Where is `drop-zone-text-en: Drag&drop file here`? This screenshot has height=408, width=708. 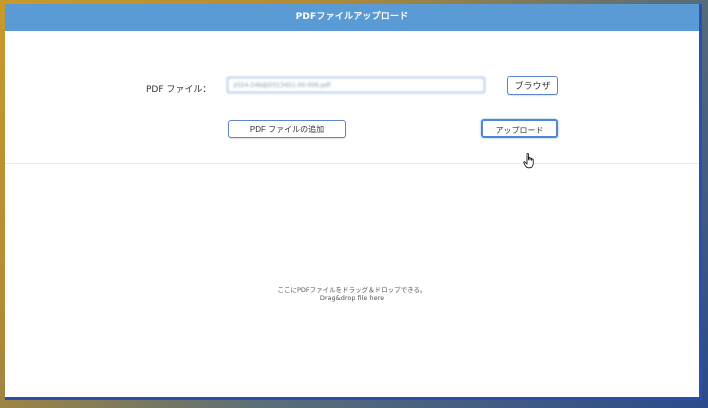 drop-zone-text-en: Drag&drop file here is located at coordinates (352, 298).